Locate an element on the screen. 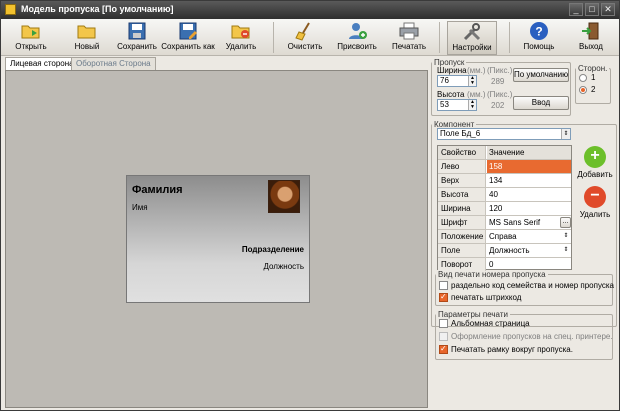  clear-label: Очистить is located at coordinates (305, 46).